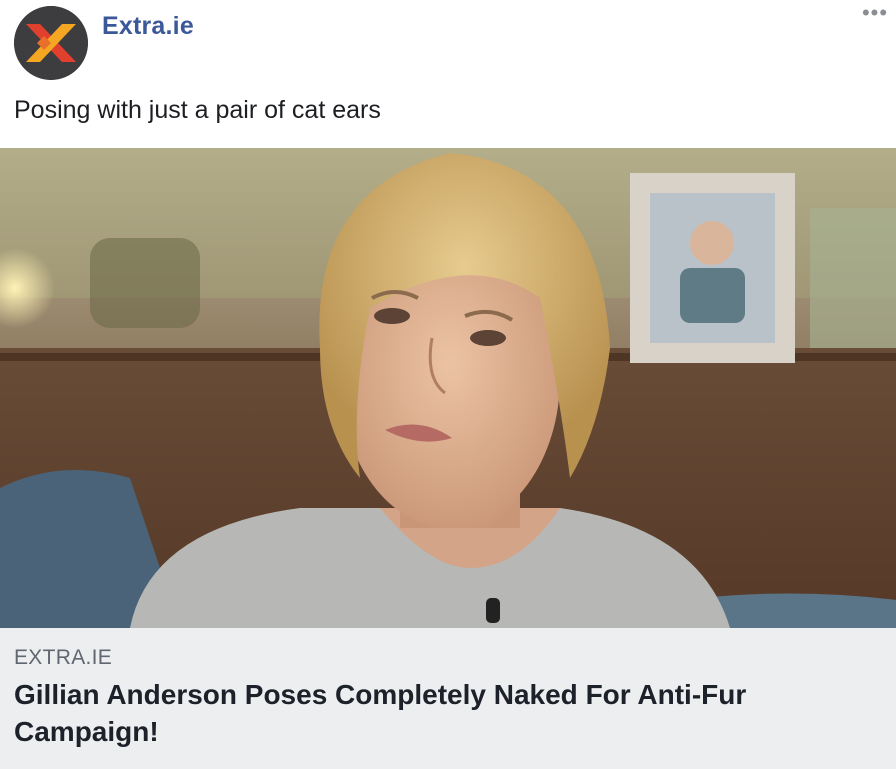 Image resolution: width=896 pixels, height=769 pixels. What do you see at coordinates (197, 110) in the screenshot?
I see `post-text: Posing with just a pair of cat ears` at bounding box center [197, 110].